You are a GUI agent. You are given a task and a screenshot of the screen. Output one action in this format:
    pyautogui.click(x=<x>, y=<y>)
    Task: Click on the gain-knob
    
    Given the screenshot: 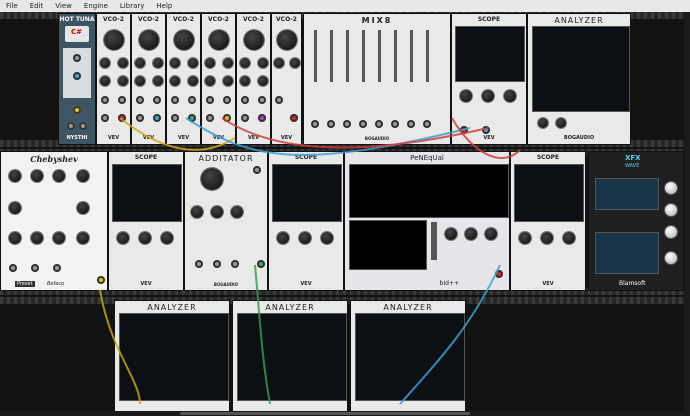 What is the action you would take?
    pyautogui.click(x=15, y=238)
    